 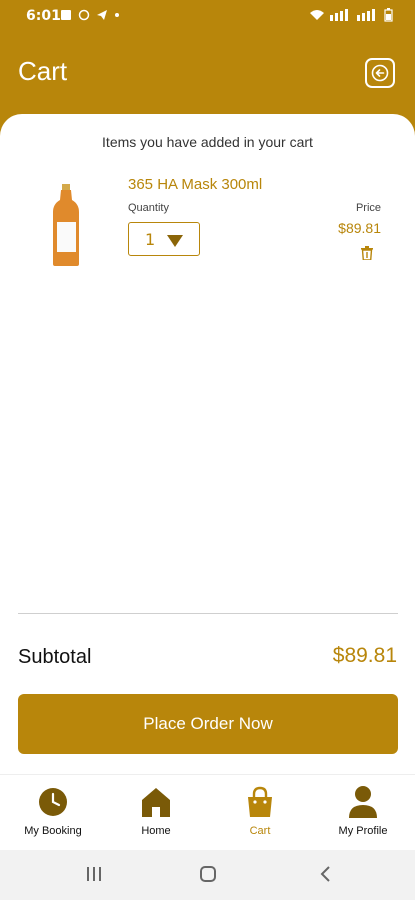 I want to click on nav-label-home: Home, so click(x=156, y=831).